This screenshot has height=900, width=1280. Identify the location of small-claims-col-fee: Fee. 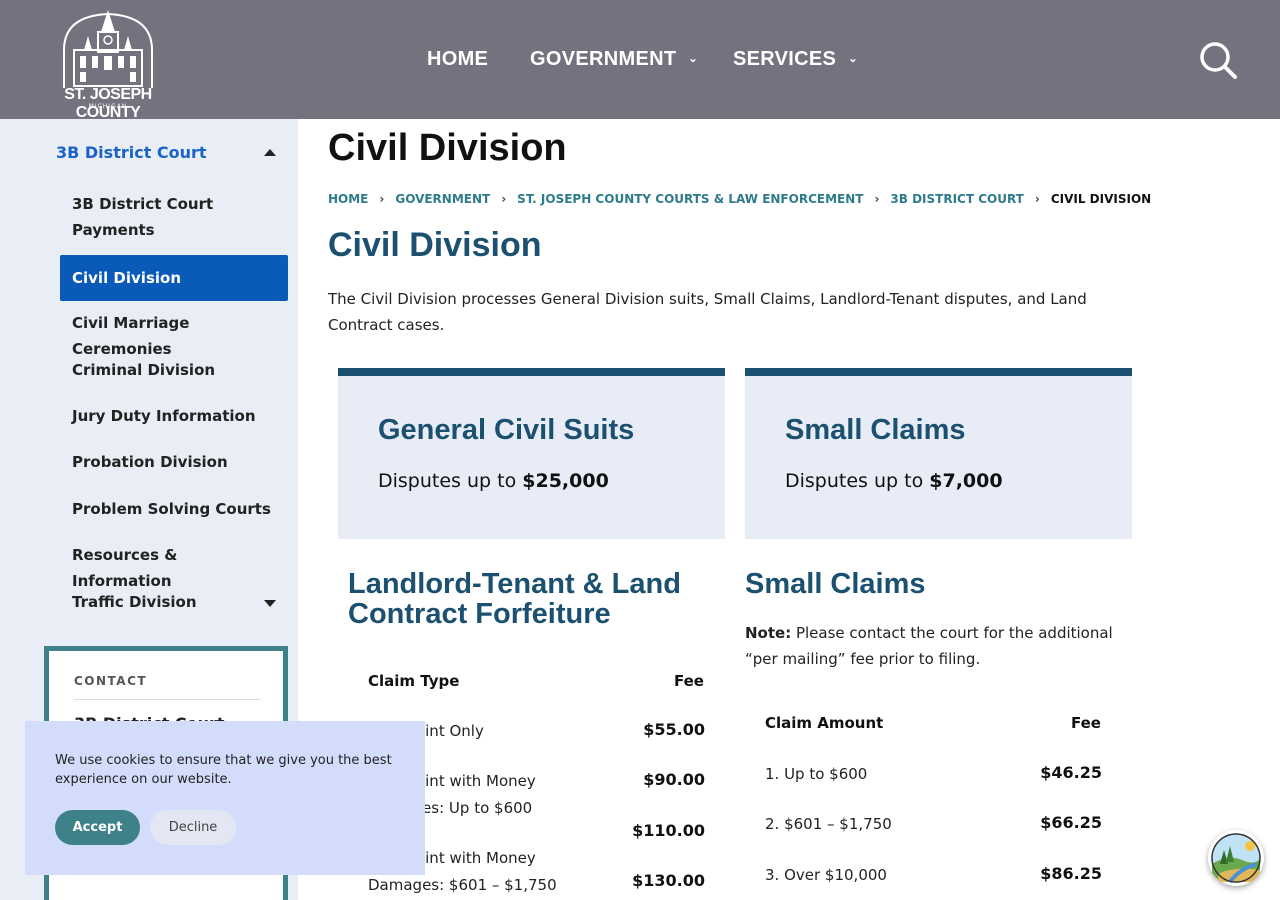
(1086, 723).